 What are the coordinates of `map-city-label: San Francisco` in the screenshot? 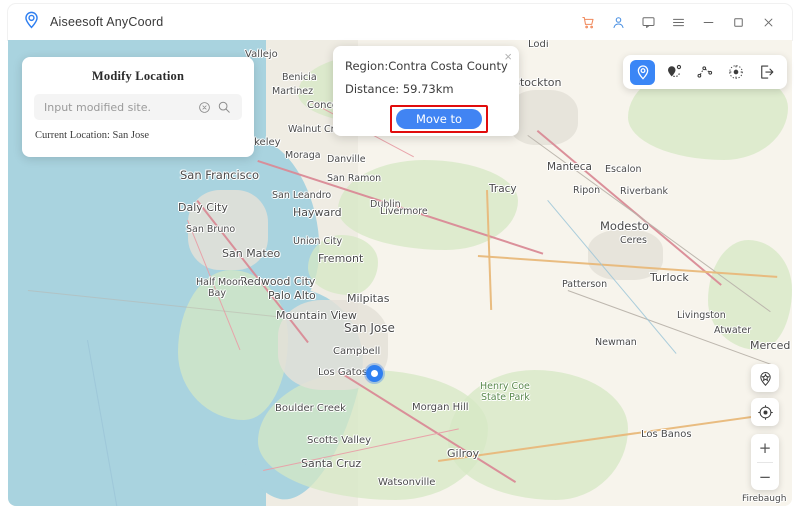 It's located at (220, 175).